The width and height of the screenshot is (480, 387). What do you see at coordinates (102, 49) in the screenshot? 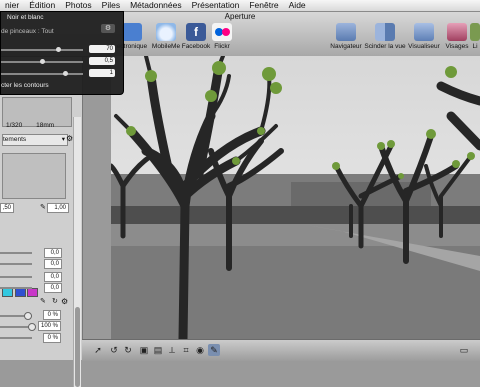
I see `hud-size-field: 70` at bounding box center [102, 49].